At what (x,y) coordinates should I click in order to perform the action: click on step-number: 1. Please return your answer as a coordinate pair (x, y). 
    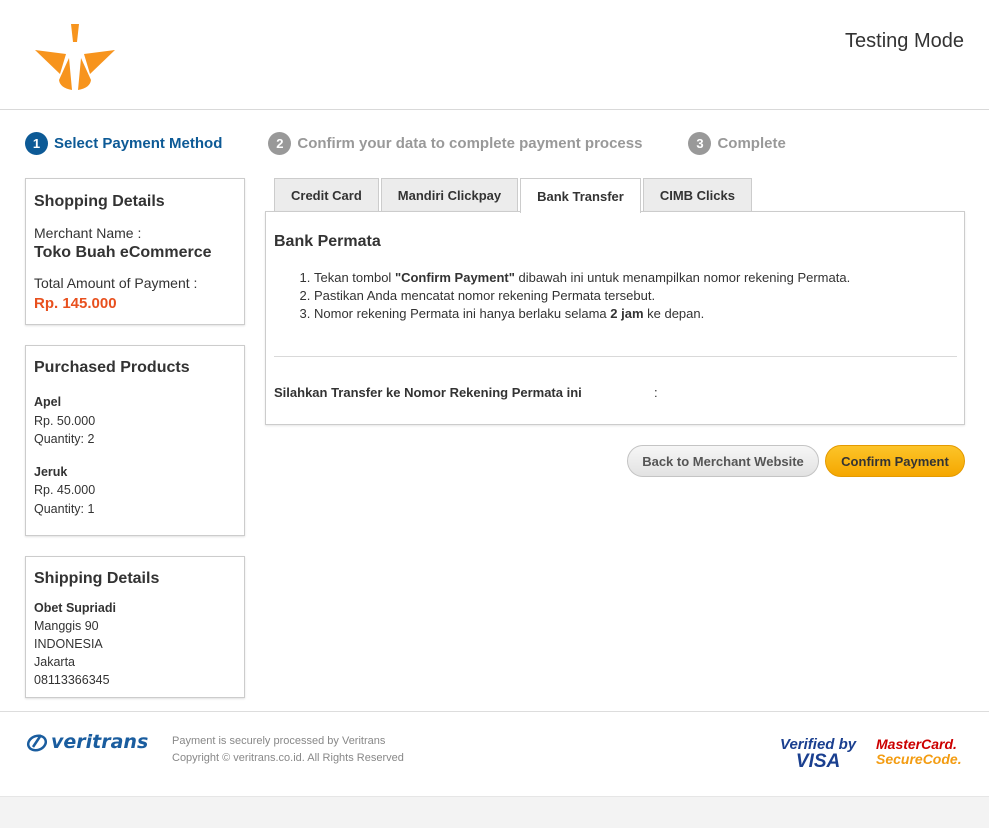
    Looking at the image, I should click on (36, 143).